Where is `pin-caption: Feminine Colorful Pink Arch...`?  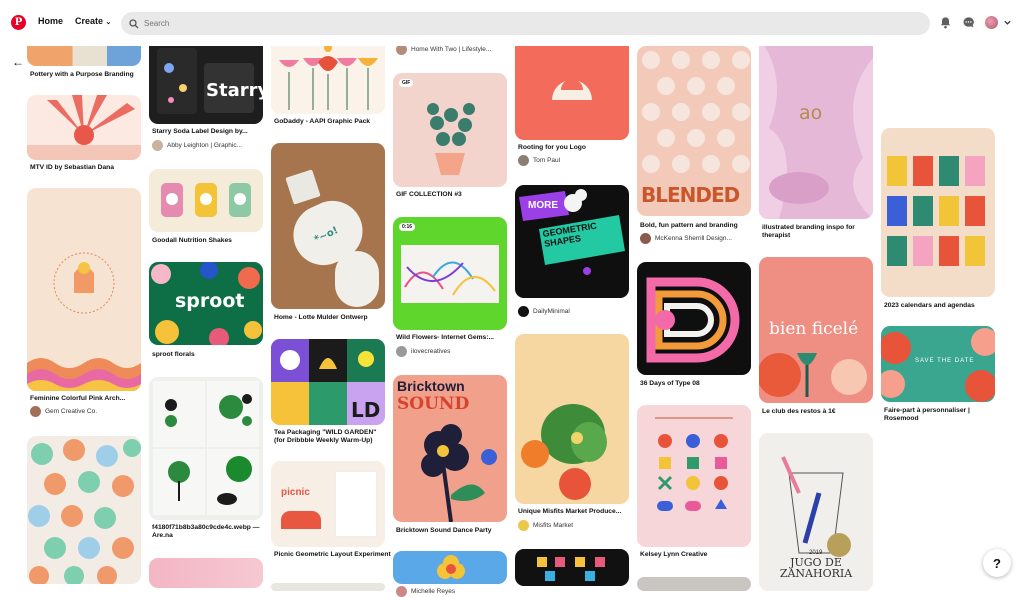
pin-caption: Feminine Colorful Pink Arch... is located at coordinates (78, 398).